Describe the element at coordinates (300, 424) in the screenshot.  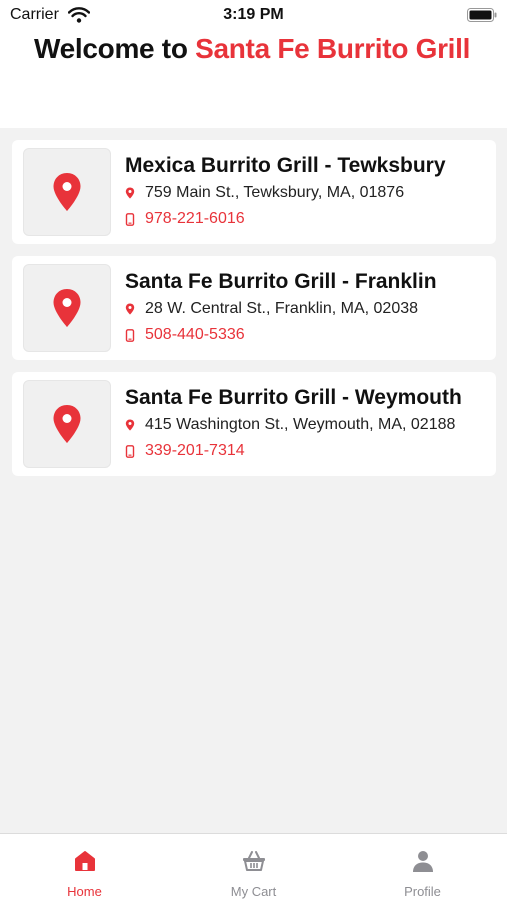
I see `location-address: 415 Washington St., Weymouth, MA, 02188` at that location.